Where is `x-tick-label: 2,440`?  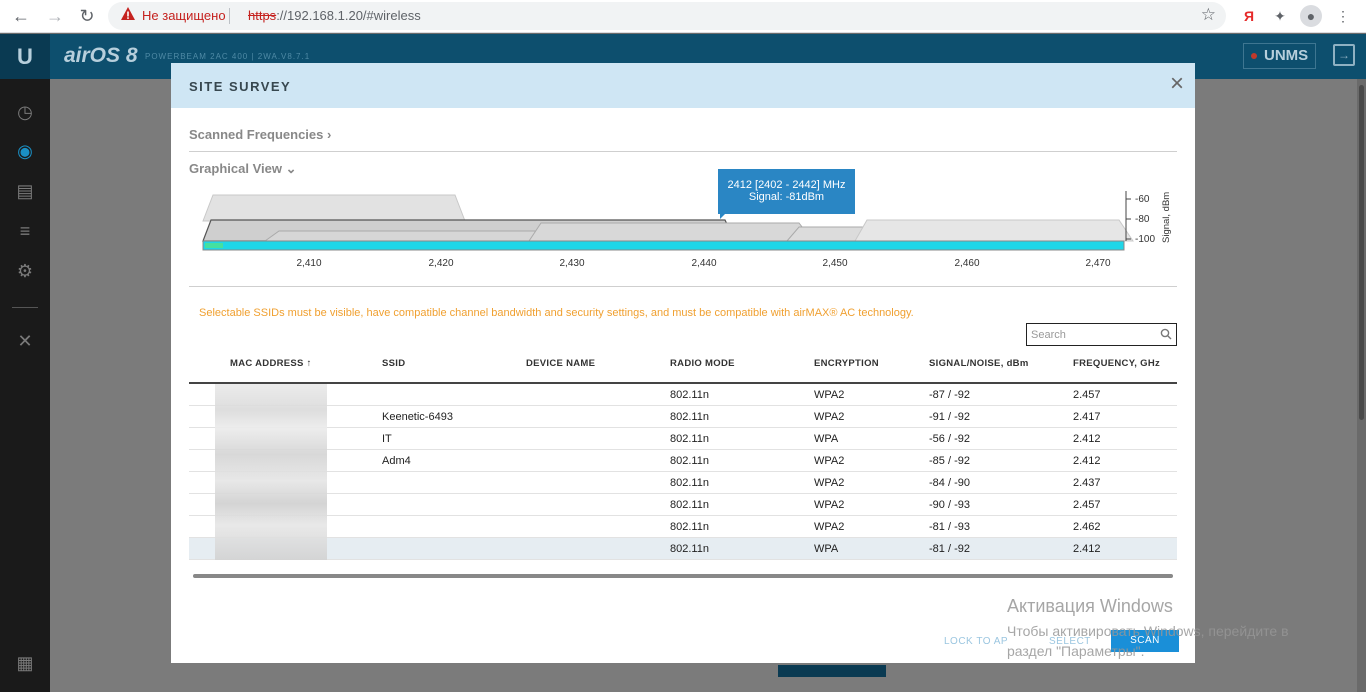 x-tick-label: 2,440 is located at coordinates (703, 263).